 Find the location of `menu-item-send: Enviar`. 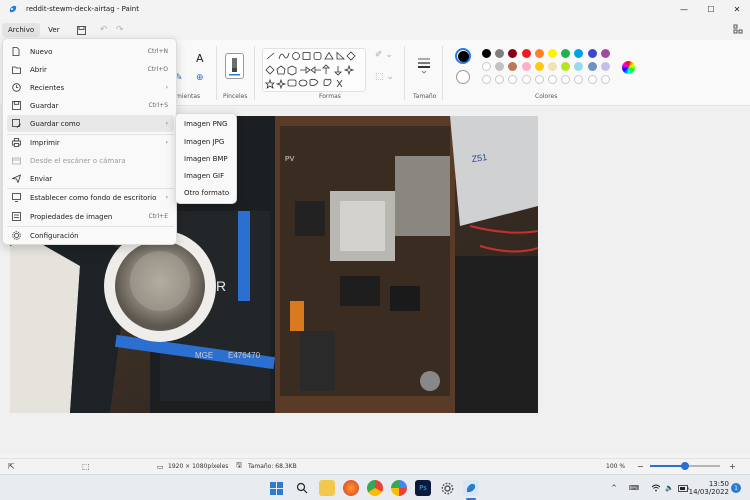

menu-item-send: Enviar is located at coordinates (90, 178).